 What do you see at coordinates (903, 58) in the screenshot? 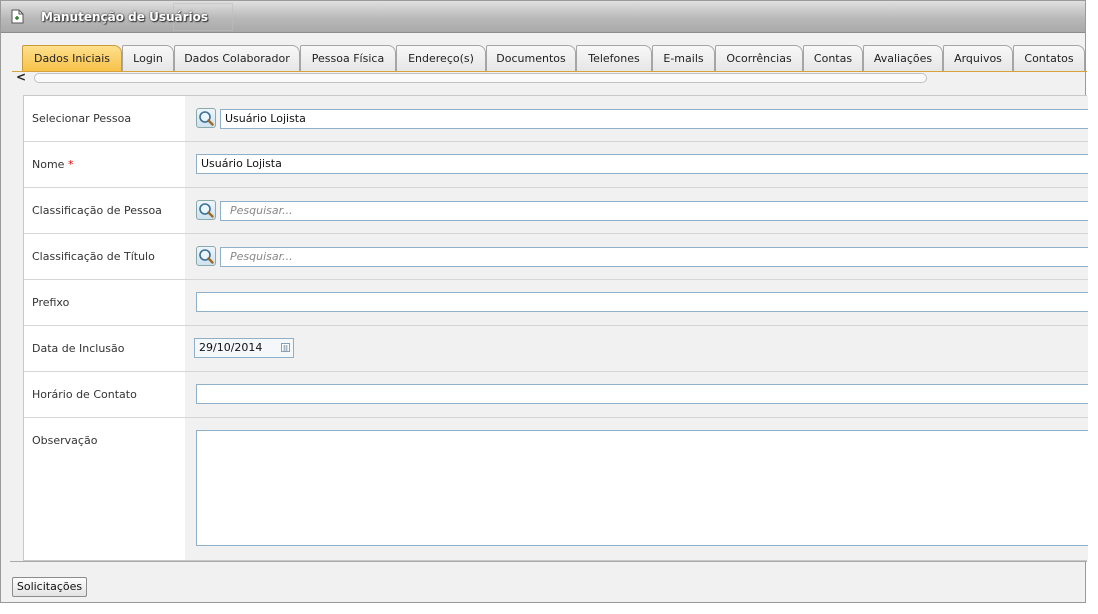
I see `tab-avaliacoes: Avaliações` at bounding box center [903, 58].